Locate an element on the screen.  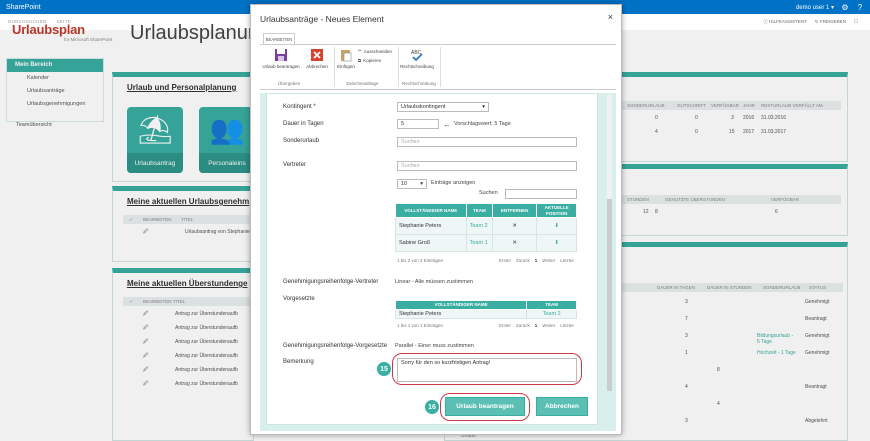
table-cell: Sabine Groß is located at coordinates (431, 243).